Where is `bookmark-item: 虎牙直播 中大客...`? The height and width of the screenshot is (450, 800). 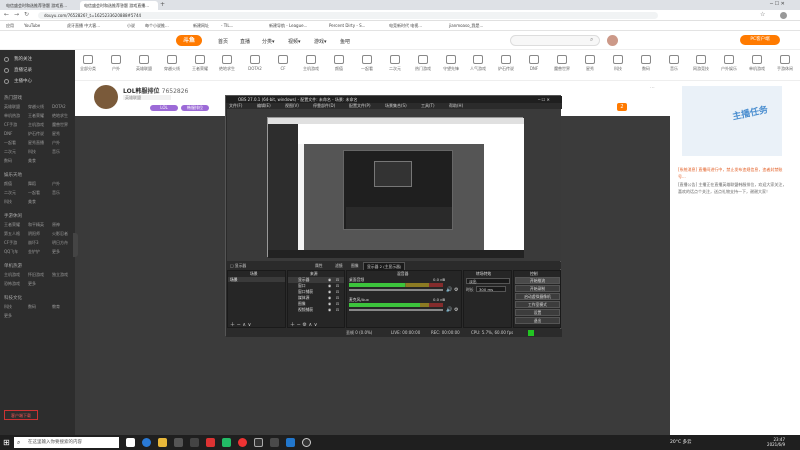
bookmark-item: 虎牙直播 中大客... is located at coordinates (83, 26).